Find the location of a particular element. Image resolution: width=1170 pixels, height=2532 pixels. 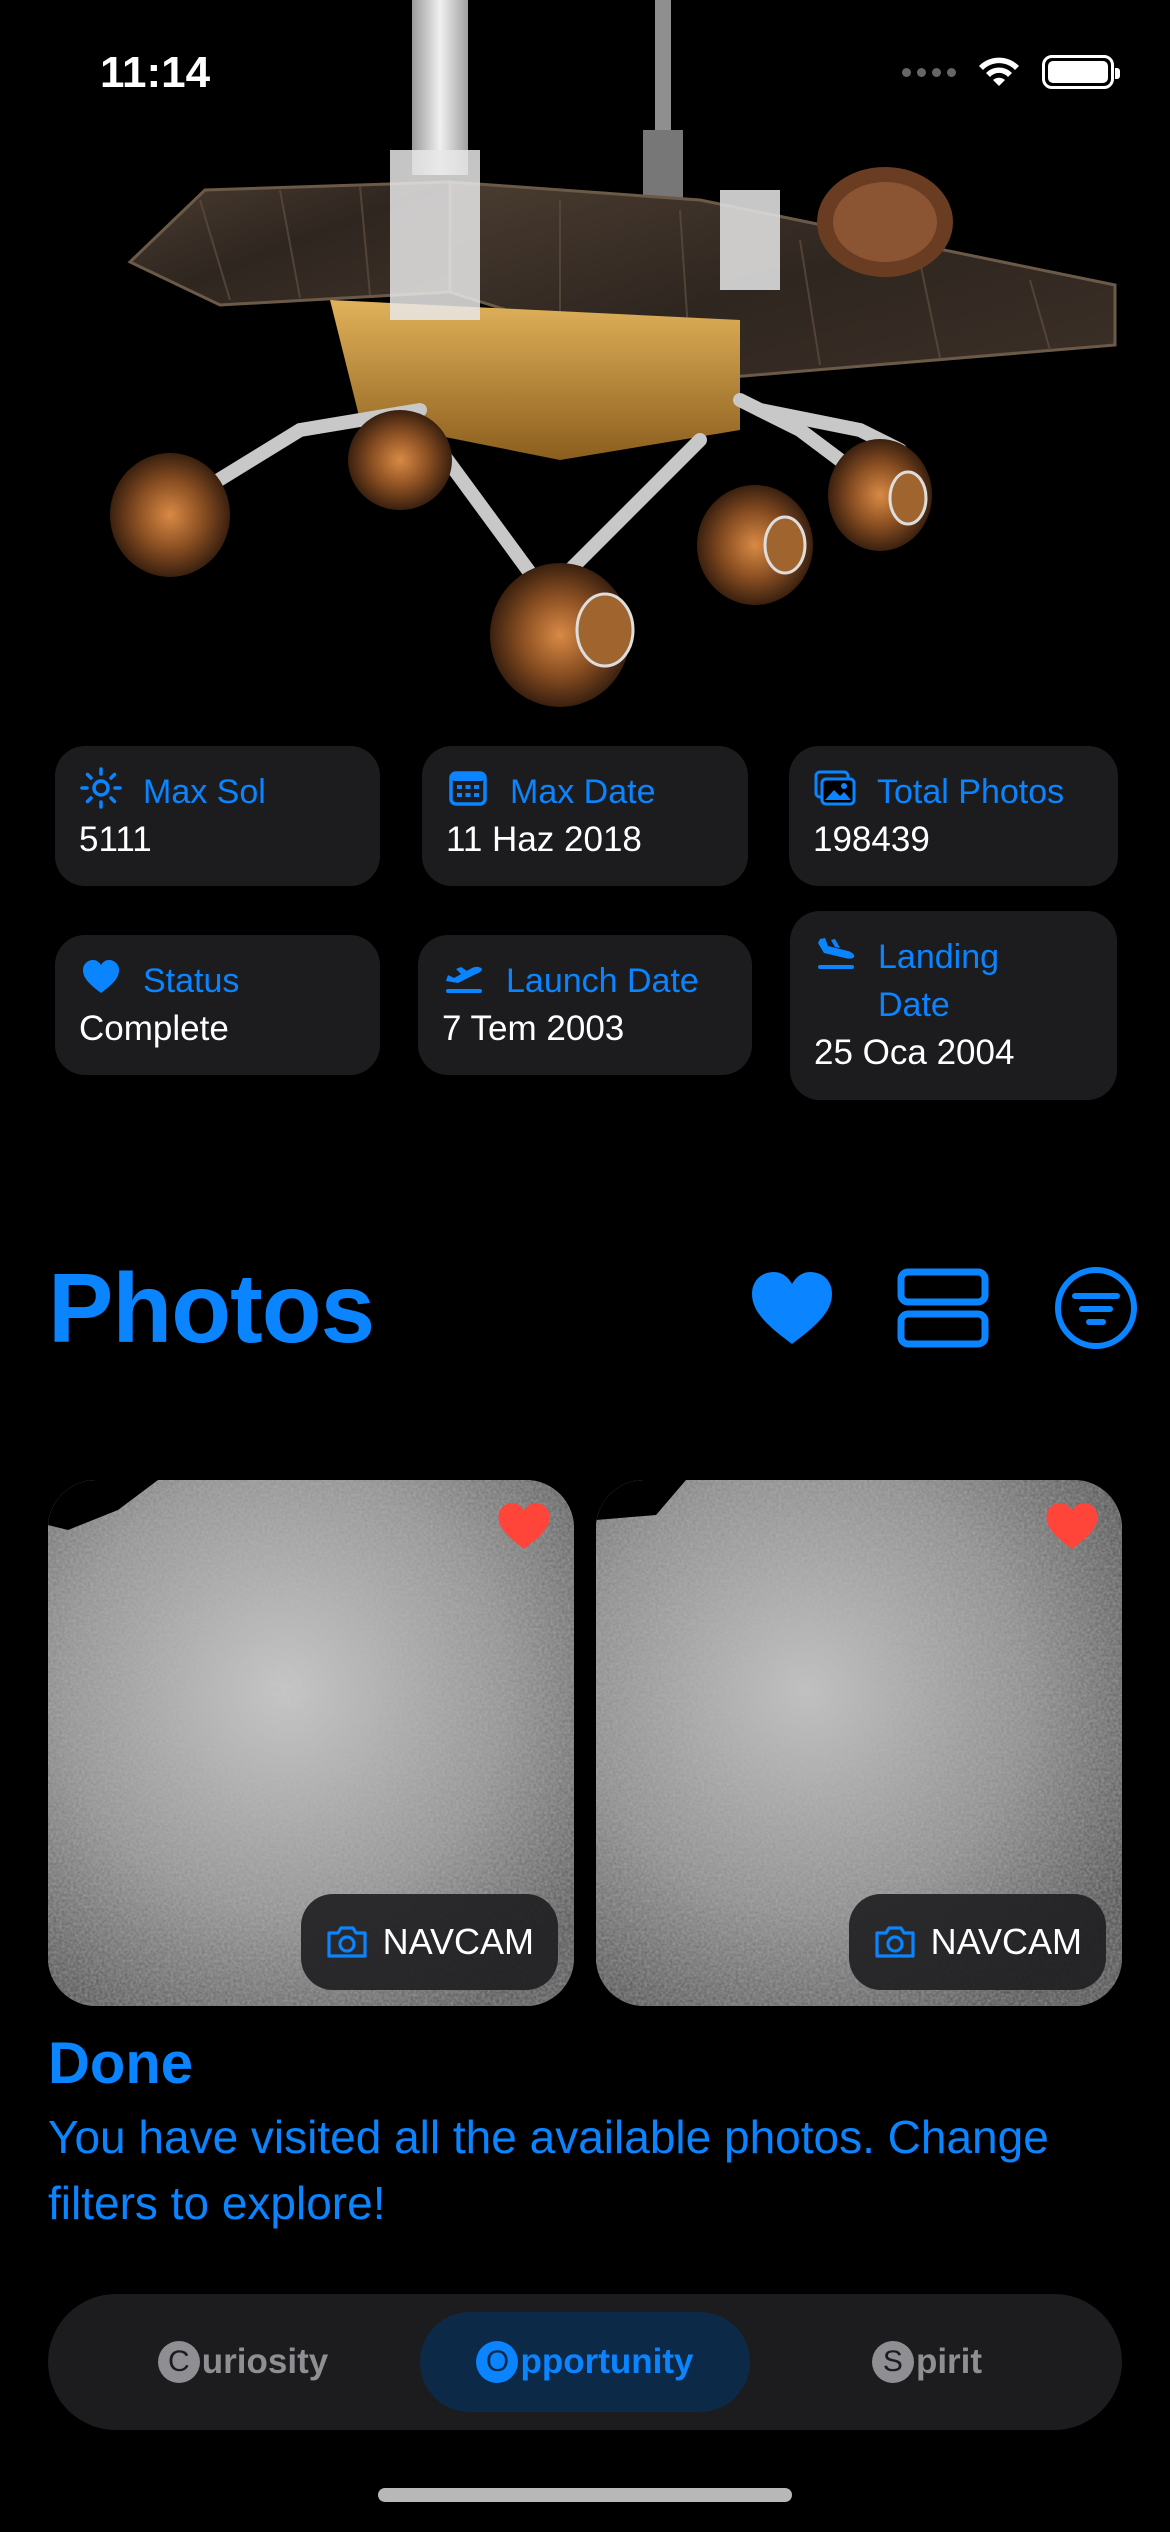

rover-tab-curiosity: C uriosity is located at coordinates (243, 2362).